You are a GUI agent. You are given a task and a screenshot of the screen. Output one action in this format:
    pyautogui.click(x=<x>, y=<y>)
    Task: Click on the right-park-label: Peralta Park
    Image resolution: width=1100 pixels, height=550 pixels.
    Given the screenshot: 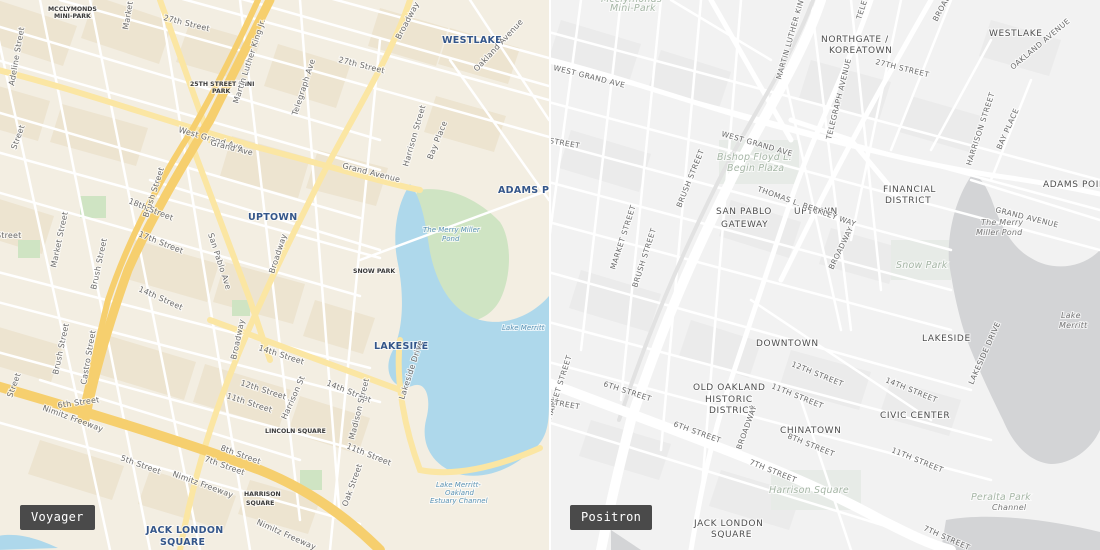 What is the action you would take?
    pyautogui.click(x=1001, y=497)
    